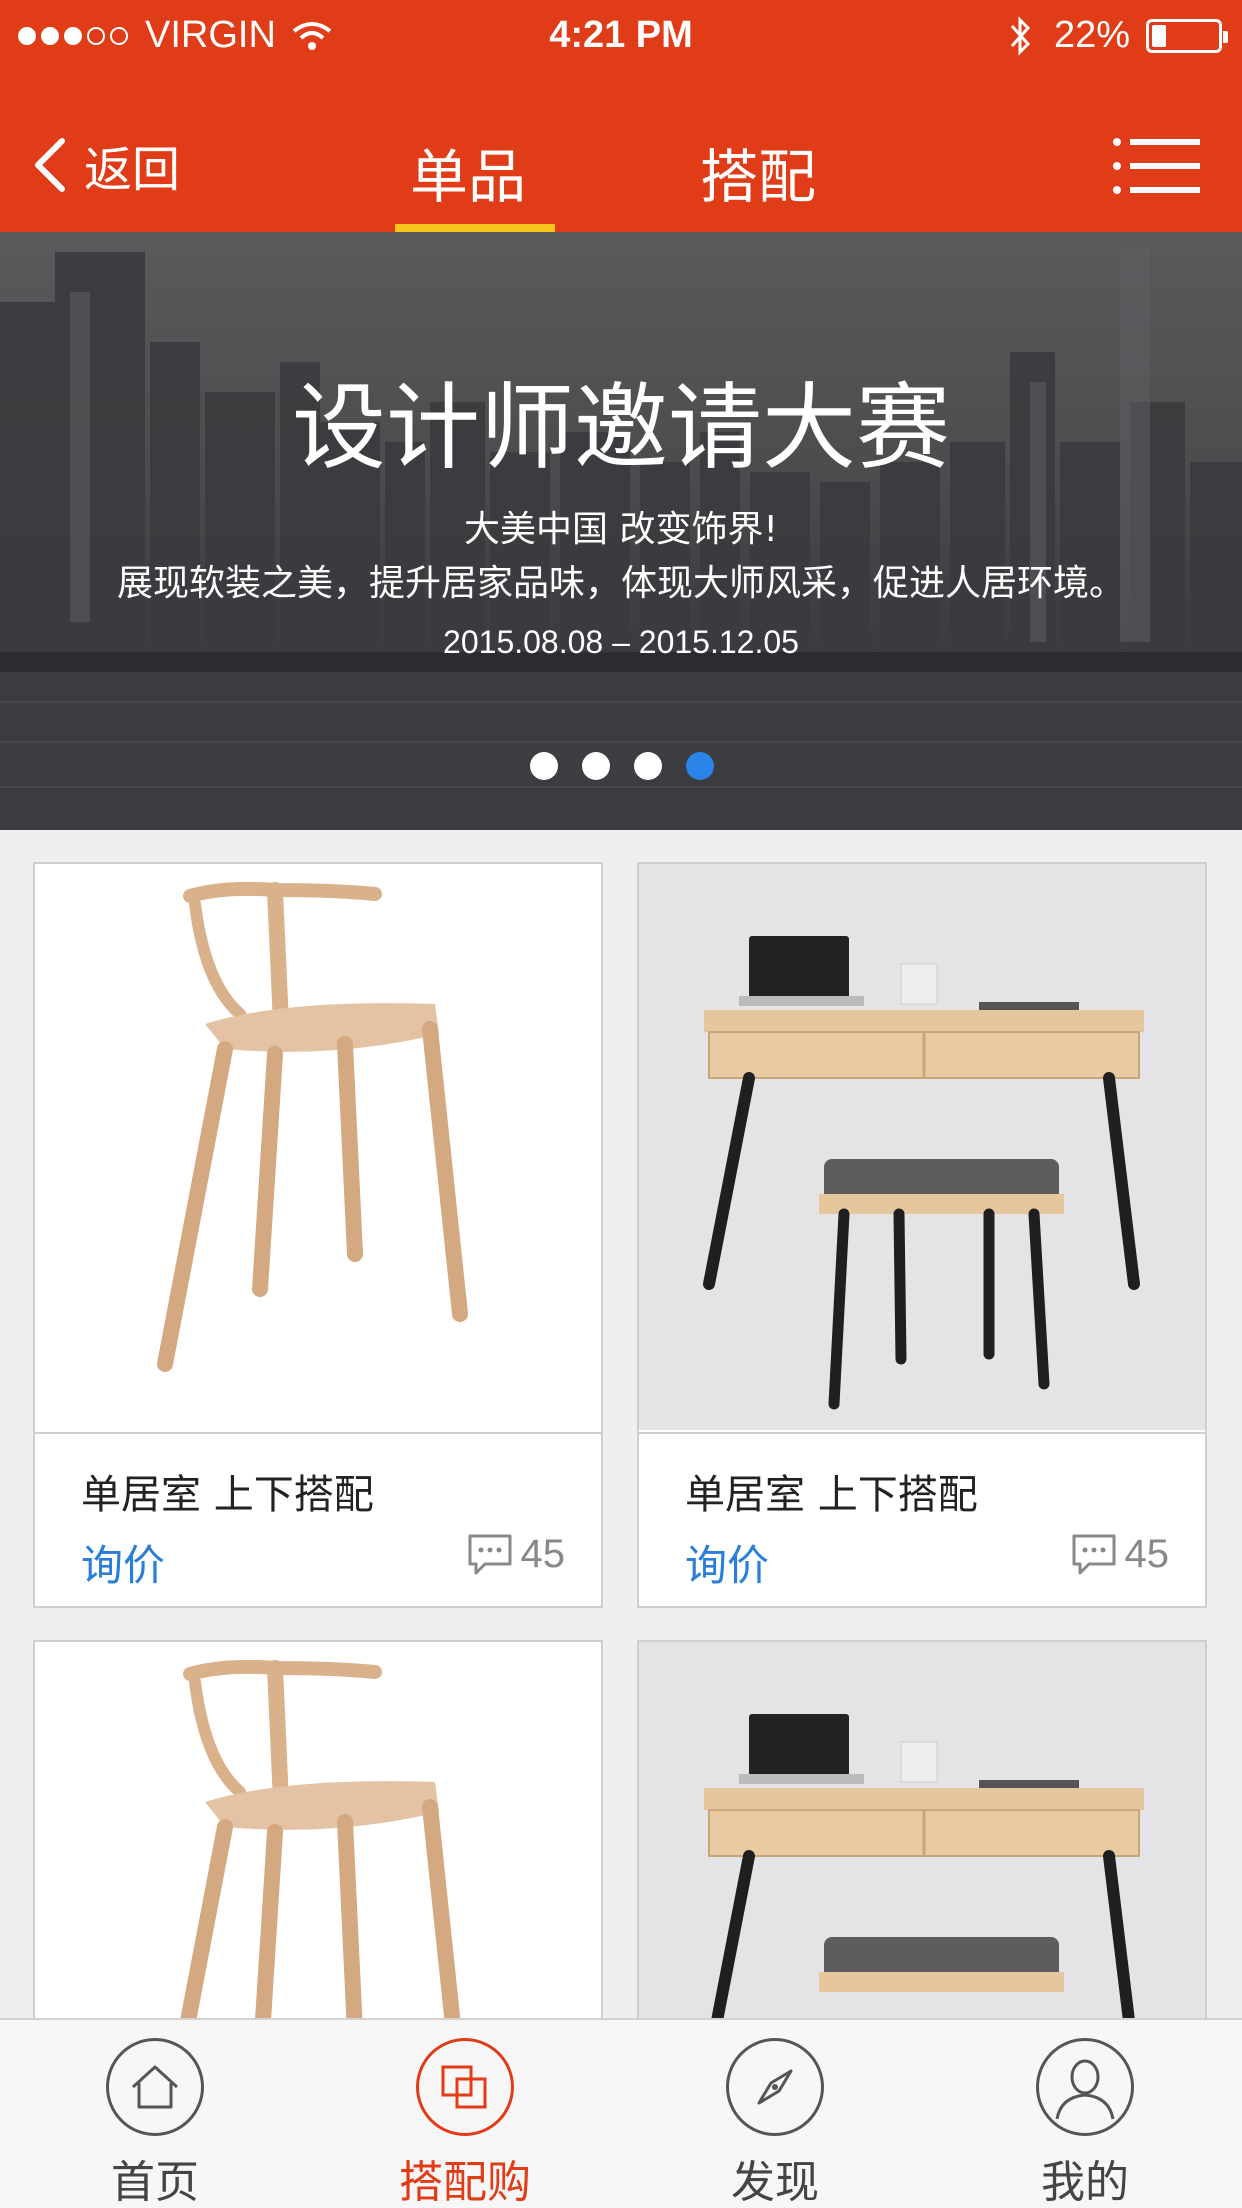 The image size is (1242, 2208). What do you see at coordinates (1085, 2087) in the screenshot?
I see `profile-icon` at bounding box center [1085, 2087].